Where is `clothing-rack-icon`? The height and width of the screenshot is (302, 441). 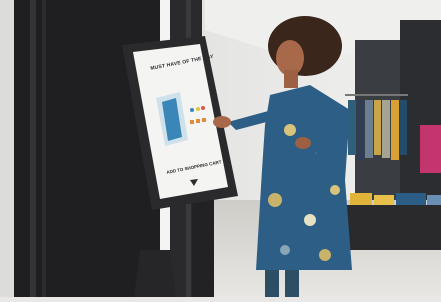
clothing-rack-icon is located at coordinates (376, 127).